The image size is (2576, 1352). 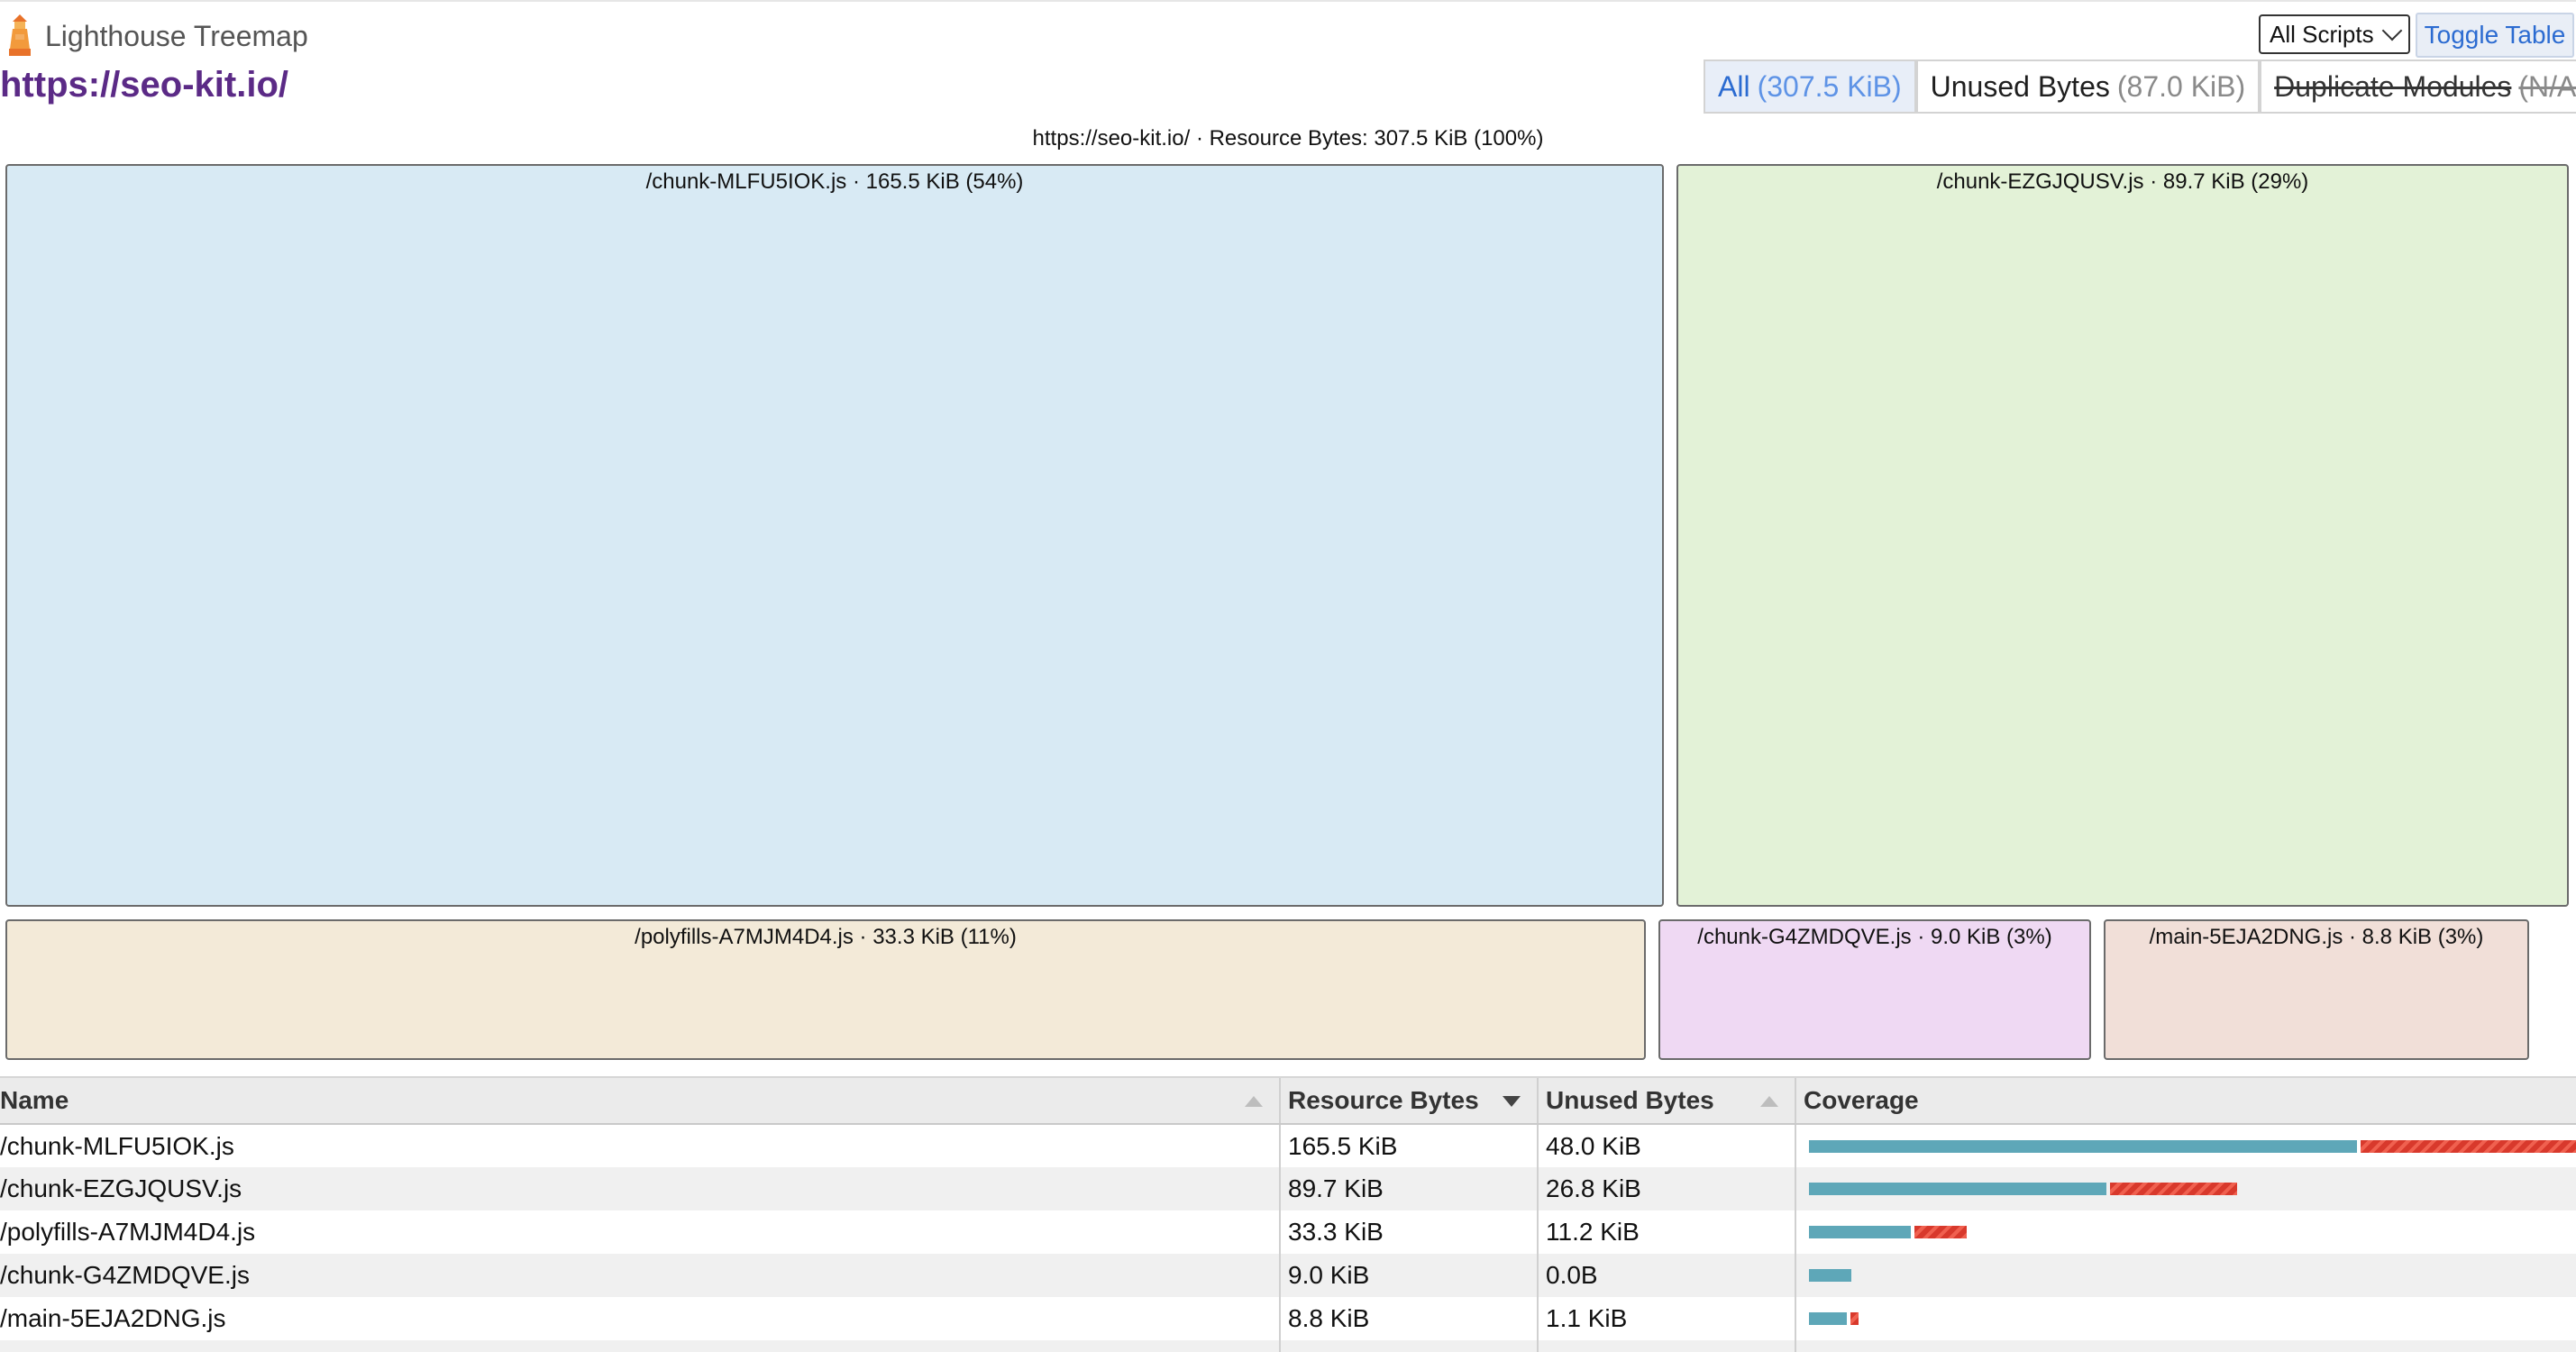 I want to click on treemap-node: /polyfills-A7MJM4D4.js · 33.3 KiB (11%), so click(x=825, y=989).